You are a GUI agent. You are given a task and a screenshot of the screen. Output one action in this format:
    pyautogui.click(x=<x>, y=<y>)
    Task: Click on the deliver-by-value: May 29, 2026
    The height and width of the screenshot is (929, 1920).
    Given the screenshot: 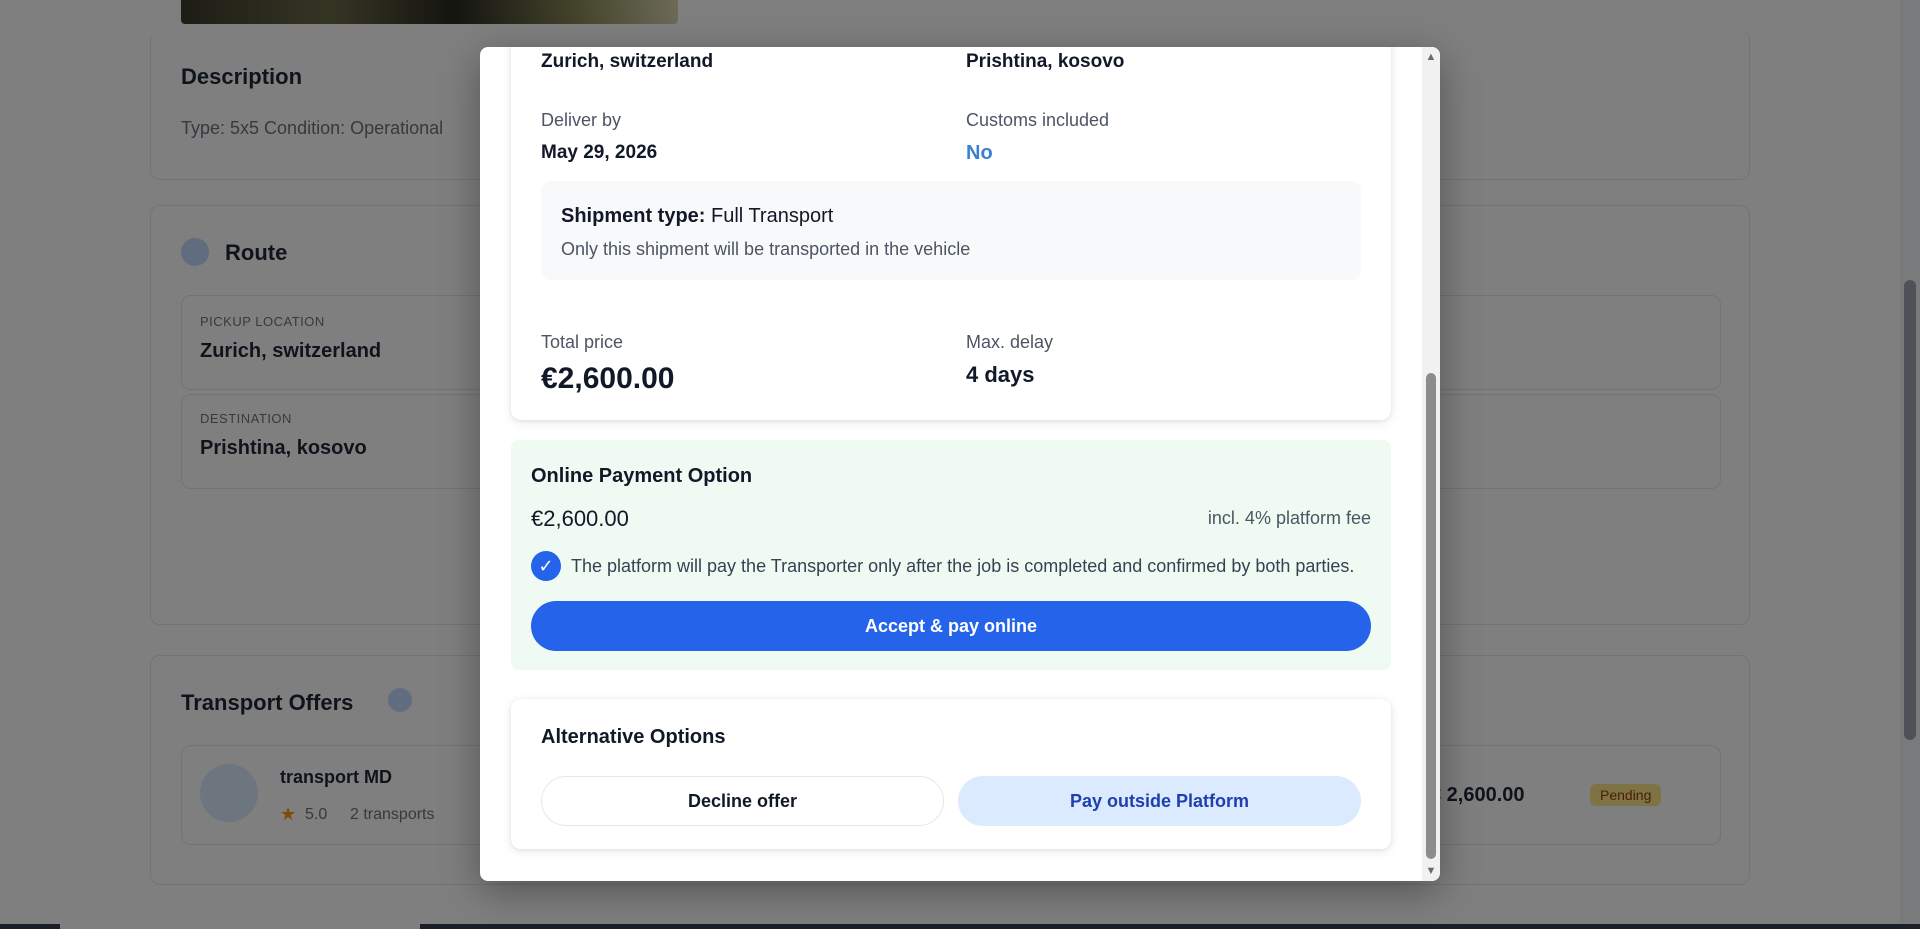 What is the action you would take?
    pyautogui.click(x=599, y=152)
    